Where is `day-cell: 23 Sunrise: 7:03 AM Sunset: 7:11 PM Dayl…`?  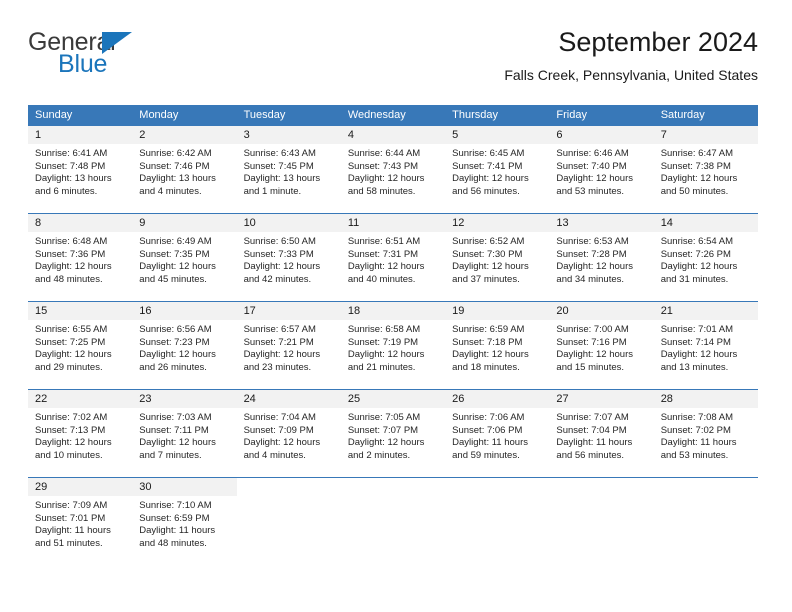
day-cell: 23 Sunrise: 7:03 AM Sunset: 7:11 PM Dayl… is located at coordinates (184, 433).